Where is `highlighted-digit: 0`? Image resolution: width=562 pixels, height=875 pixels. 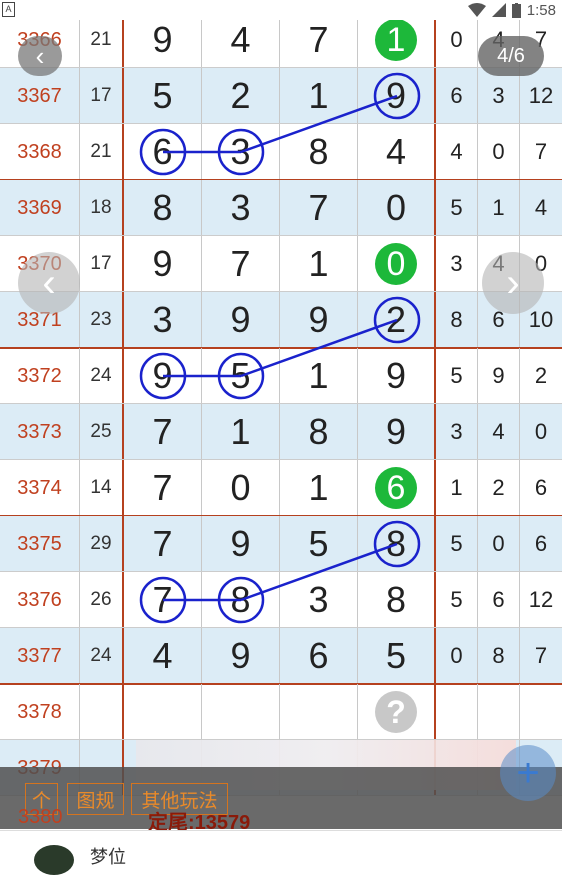 highlighted-digit: 0 is located at coordinates (396, 264).